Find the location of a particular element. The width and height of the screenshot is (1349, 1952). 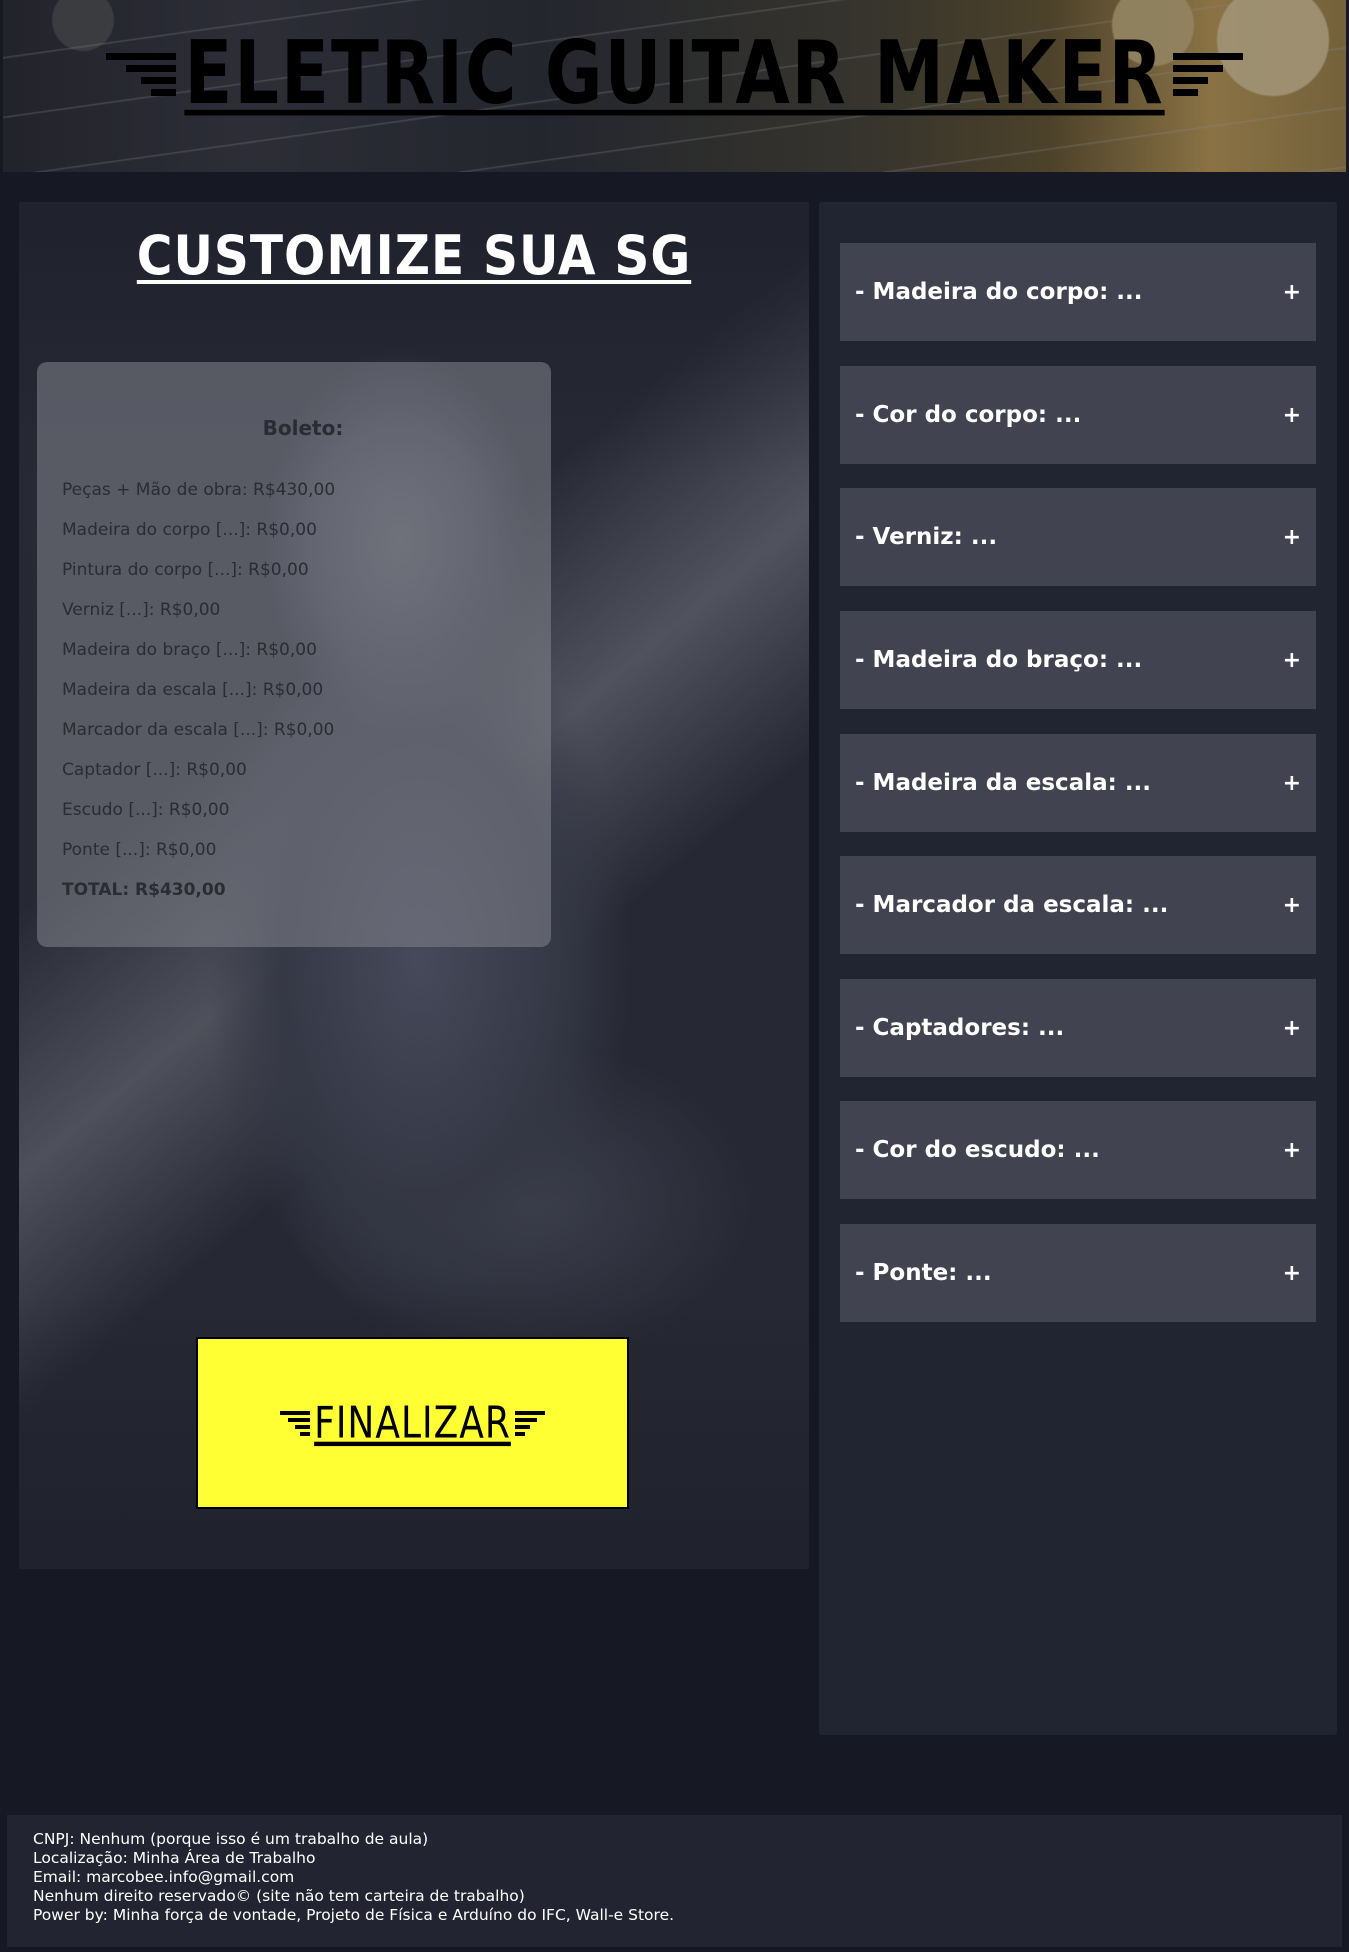

option-cor-corpo: - Cor do corpo: ... + is located at coordinates (1078, 415).